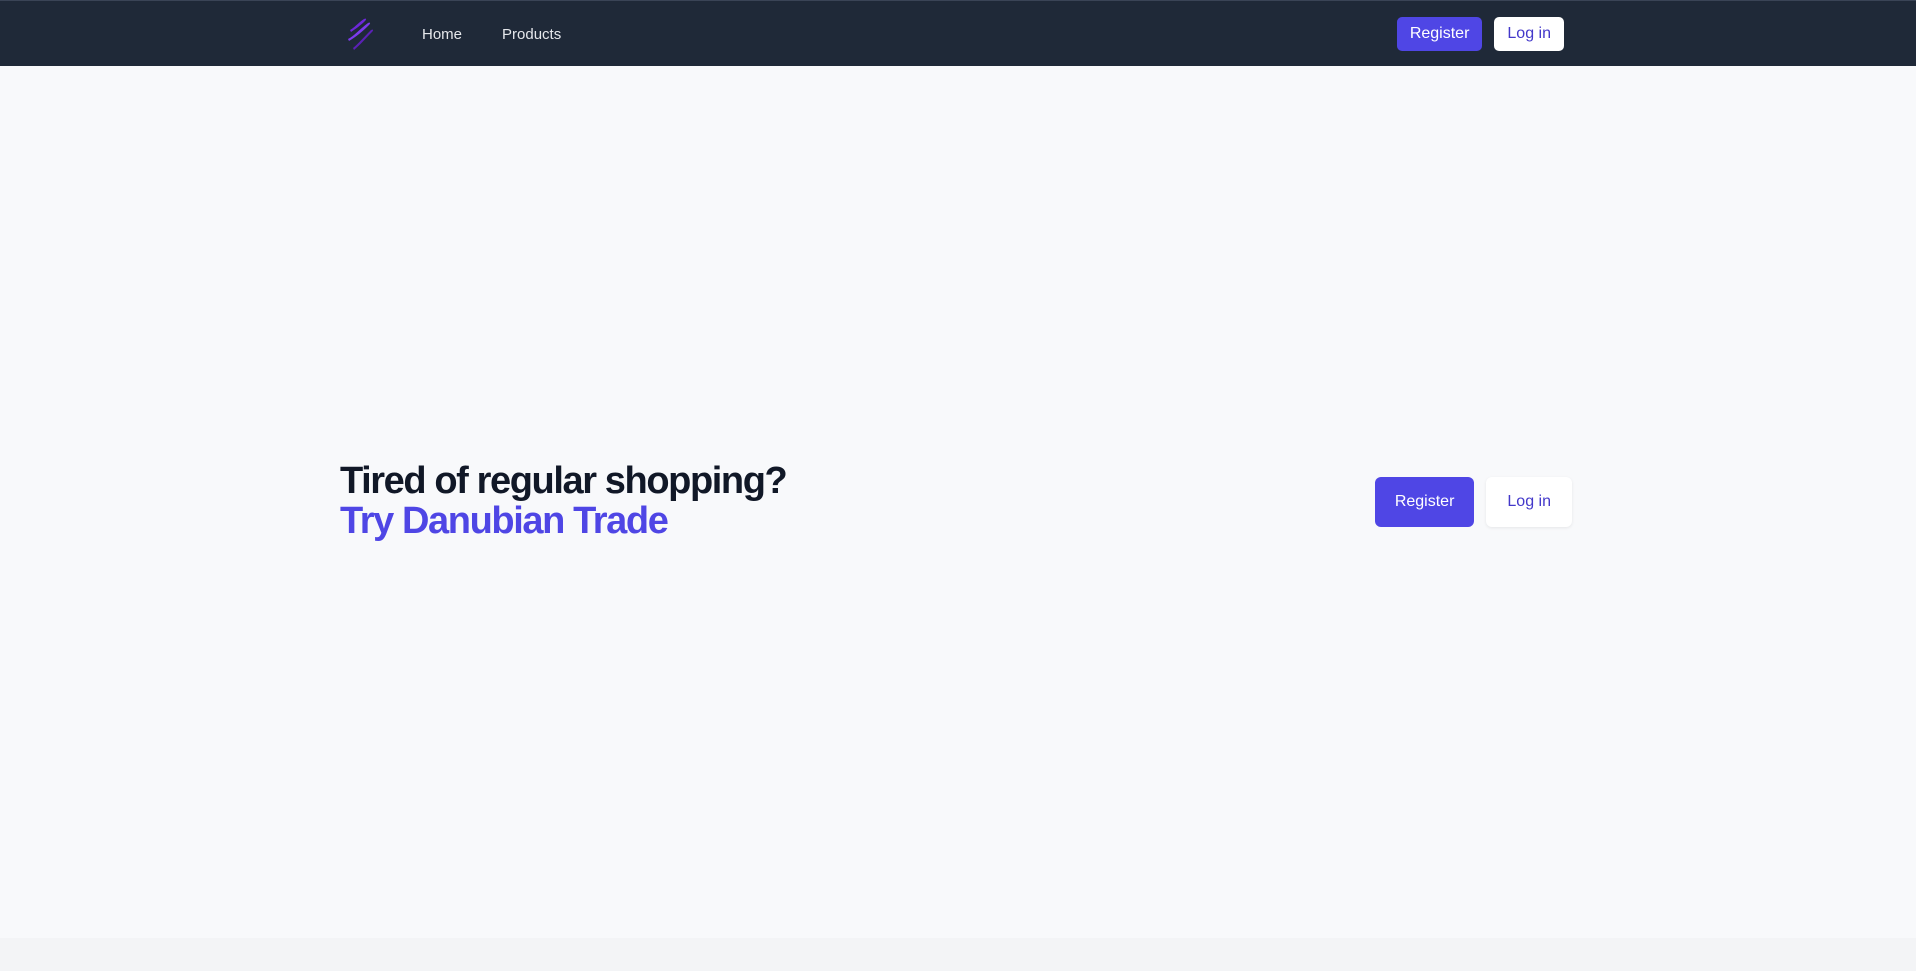 The image size is (1916, 971). I want to click on navbar-login-button: Log in, so click(1529, 34).